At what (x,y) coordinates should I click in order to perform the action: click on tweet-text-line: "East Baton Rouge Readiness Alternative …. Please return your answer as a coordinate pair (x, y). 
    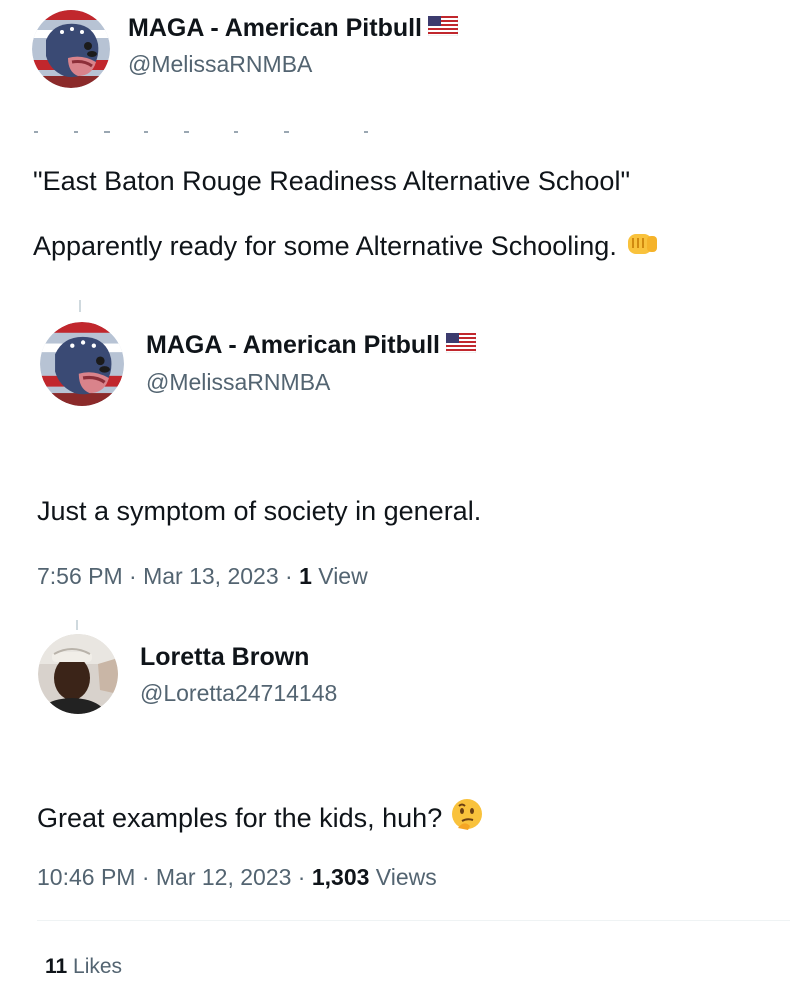
    Looking at the image, I should click on (332, 181).